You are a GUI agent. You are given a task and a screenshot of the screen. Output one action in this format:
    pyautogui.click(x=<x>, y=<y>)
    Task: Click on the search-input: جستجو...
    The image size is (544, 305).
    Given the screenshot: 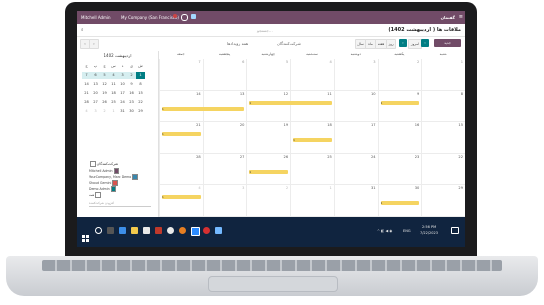 What is the action you would take?
    pyautogui.click(x=265, y=30)
    